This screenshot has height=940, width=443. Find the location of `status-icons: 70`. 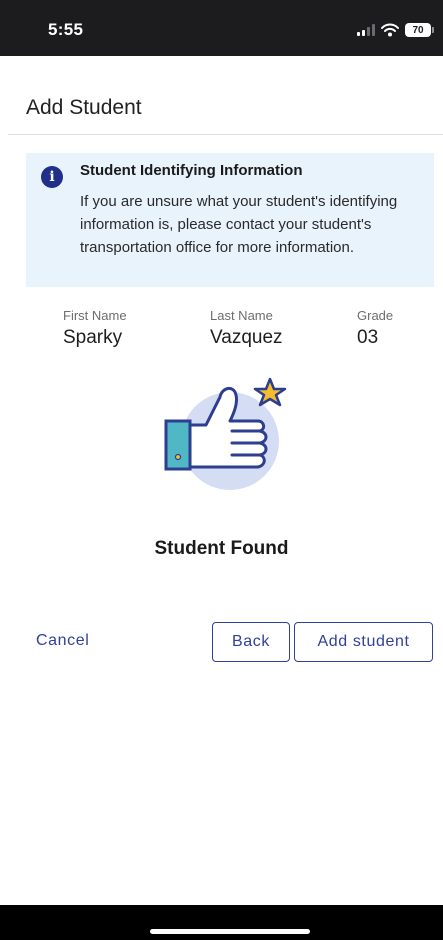

status-icons: 70 is located at coordinates (395, 30).